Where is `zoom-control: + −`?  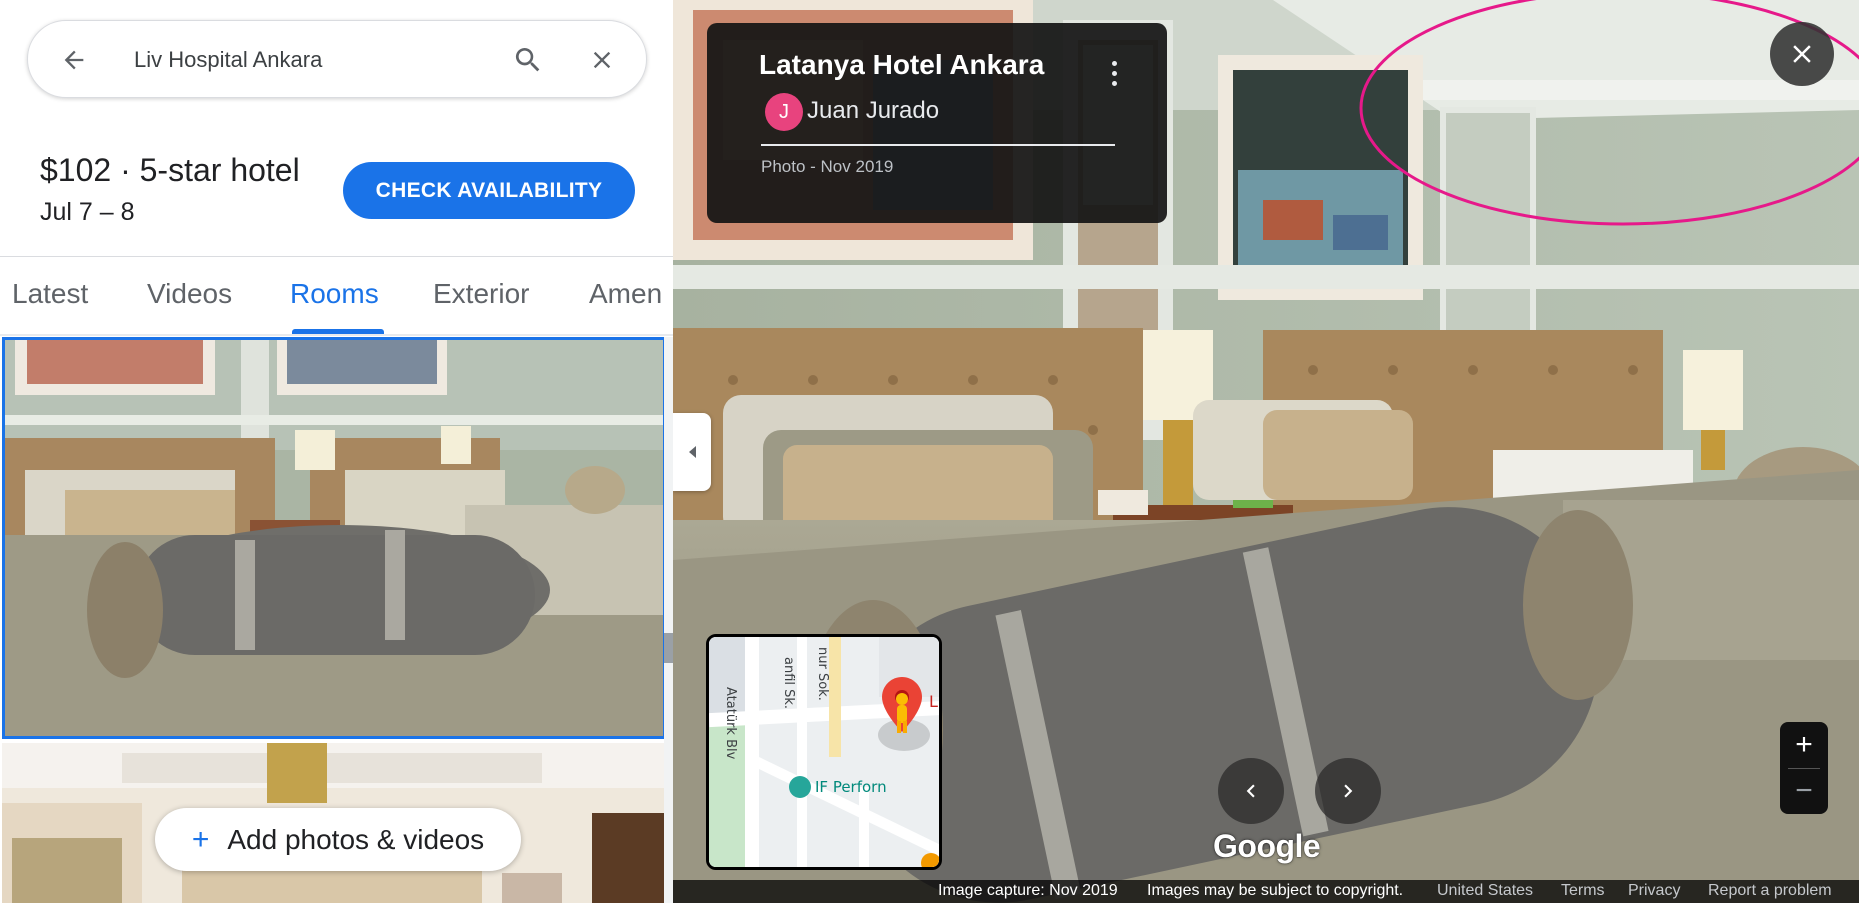 zoom-control: + − is located at coordinates (1804, 768).